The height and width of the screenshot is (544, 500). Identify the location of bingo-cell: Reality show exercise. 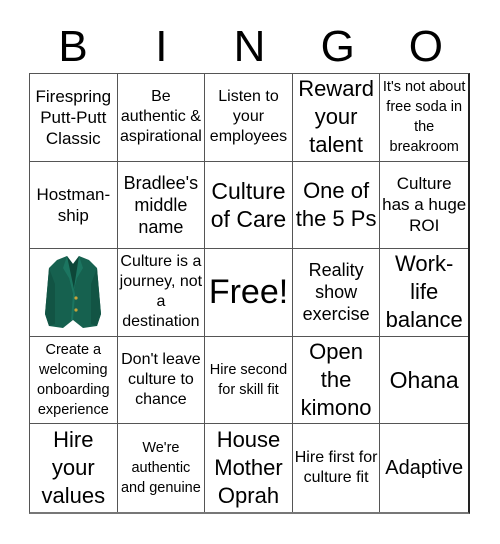
(336, 293).